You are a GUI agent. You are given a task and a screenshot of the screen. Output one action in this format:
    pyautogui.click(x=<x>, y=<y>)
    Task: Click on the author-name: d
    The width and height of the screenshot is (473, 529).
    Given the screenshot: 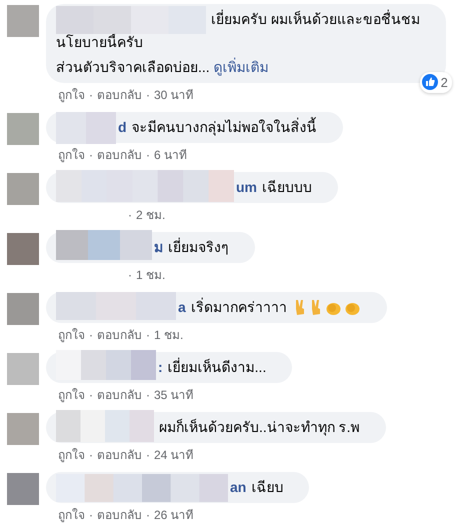 What is the action you would take?
    pyautogui.click(x=122, y=127)
    